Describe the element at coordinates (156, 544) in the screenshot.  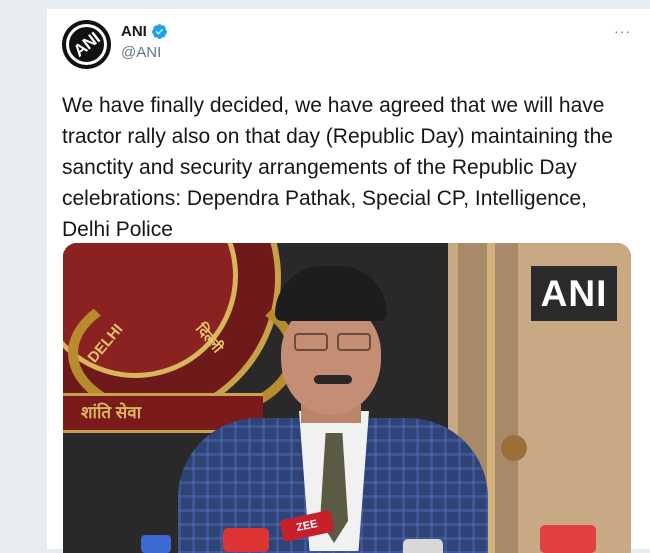
I see `microphone-blue` at that location.